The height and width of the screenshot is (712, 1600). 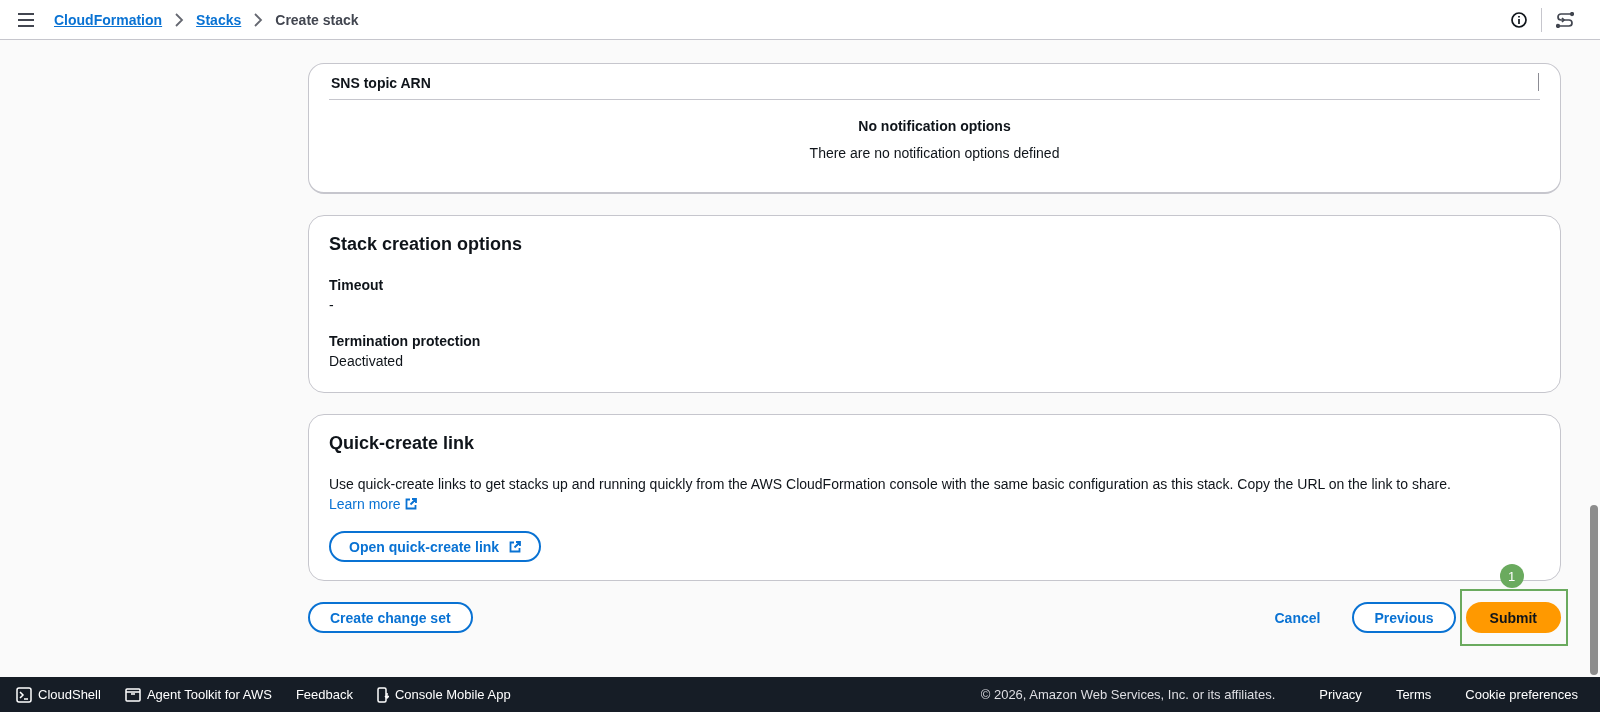 What do you see at coordinates (1128, 694) in the screenshot?
I see `copyright-text: © 2026, Amazon Web Services, Inc. or its affiliates.` at bounding box center [1128, 694].